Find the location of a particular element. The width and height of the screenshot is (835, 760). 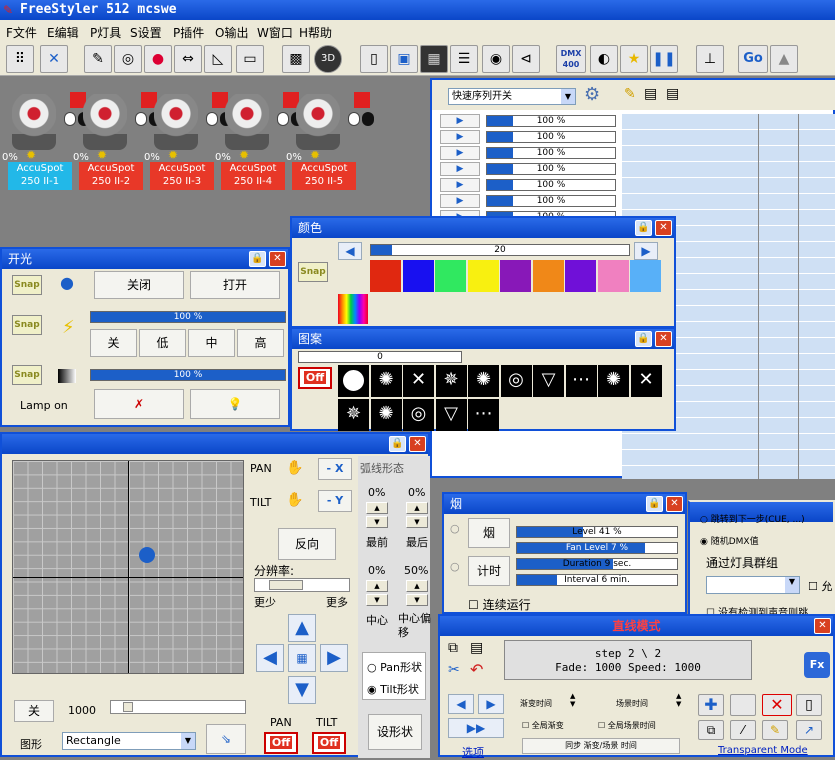

doc-edit-icon: ✎ is located at coordinates (775, 730).